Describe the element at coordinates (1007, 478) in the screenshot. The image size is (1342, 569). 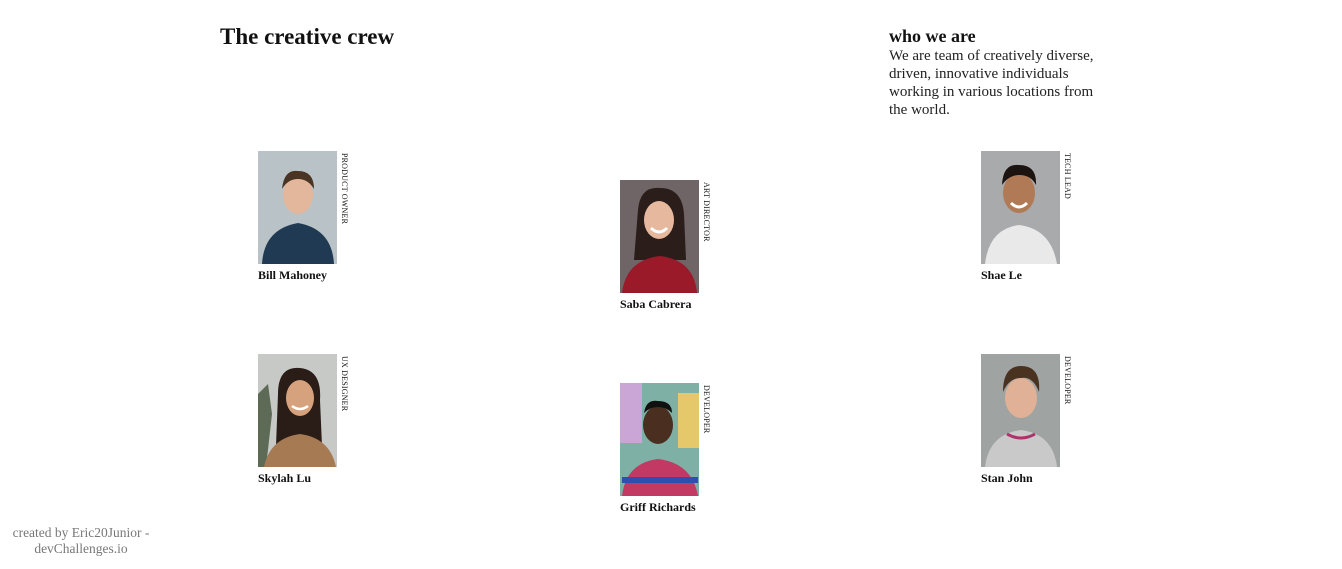
I see `member-name: Stan John` at that location.